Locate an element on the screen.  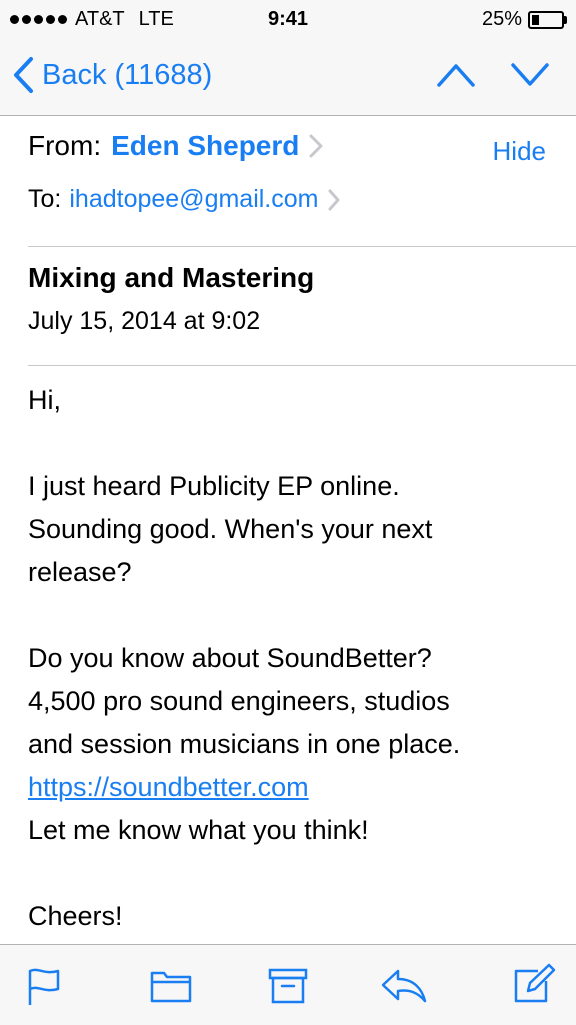
body-line: I just heard Publicity EP online. is located at coordinates (214, 486).